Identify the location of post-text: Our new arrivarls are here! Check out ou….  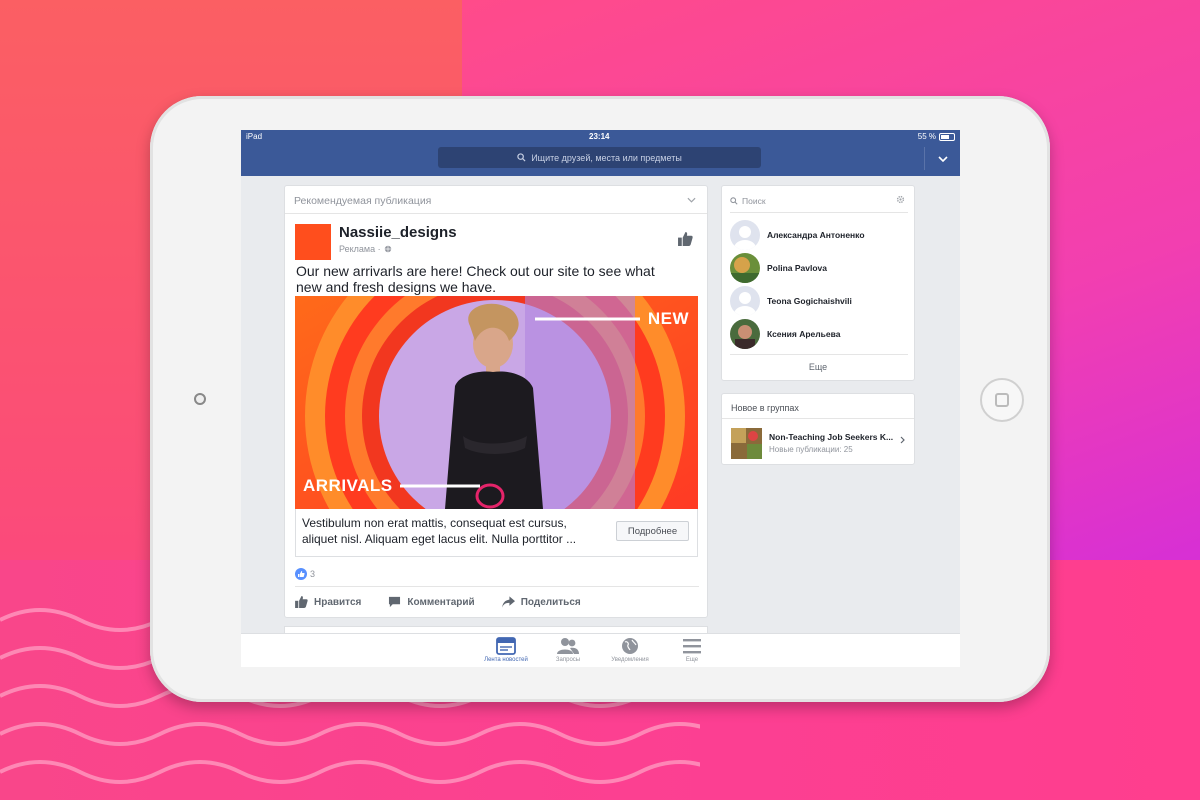
(475, 279).